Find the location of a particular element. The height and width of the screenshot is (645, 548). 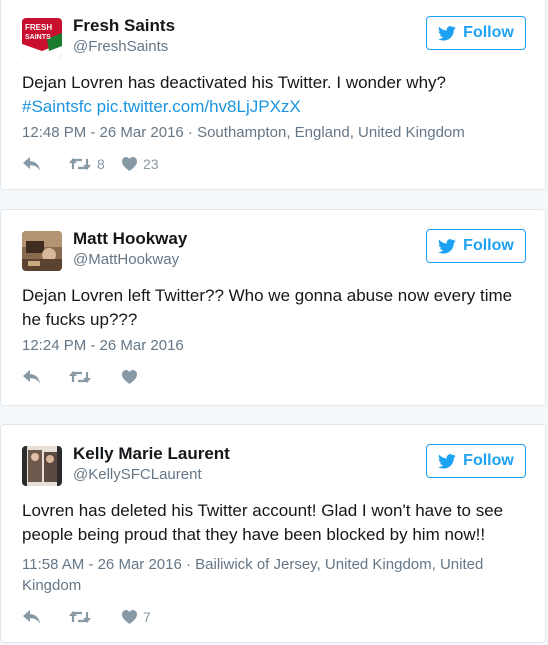

like-count: 7 is located at coordinates (147, 617).